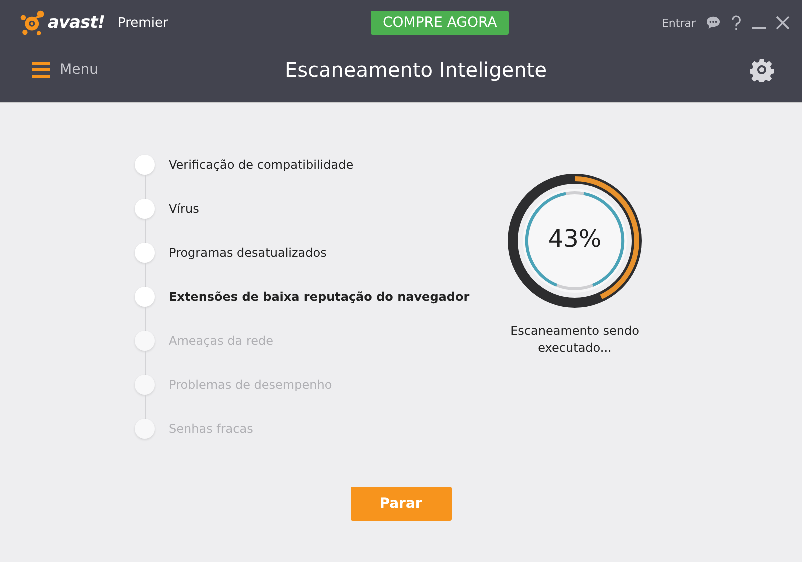 Image resolution: width=802 pixels, height=562 pixels. What do you see at coordinates (575, 239) in the screenshot?
I see `progress-percent: 43%` at bounding box center [575, 239].